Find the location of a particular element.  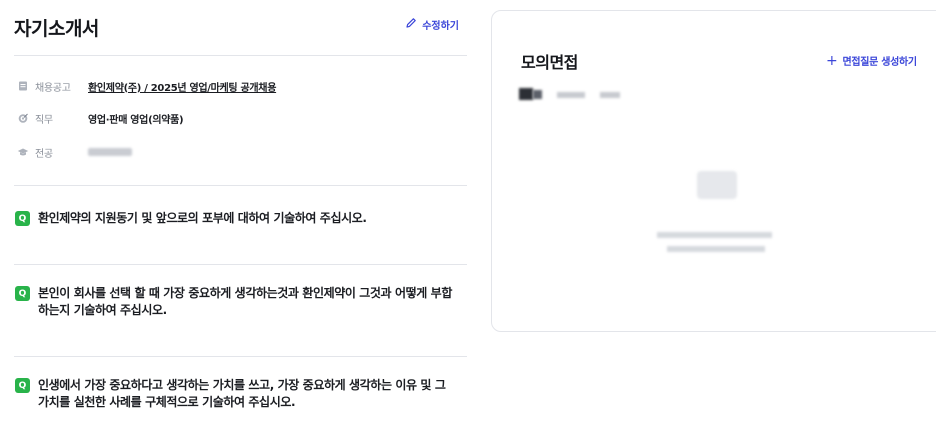

document-icon is located at coordinates (23, 86).